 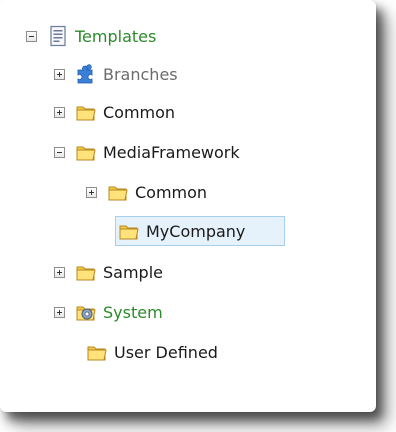 What do you see at coordinates (171, 152) in the screenshot?
I see `tree-node-label: MediaFramework` at bounding box center [171, 152].